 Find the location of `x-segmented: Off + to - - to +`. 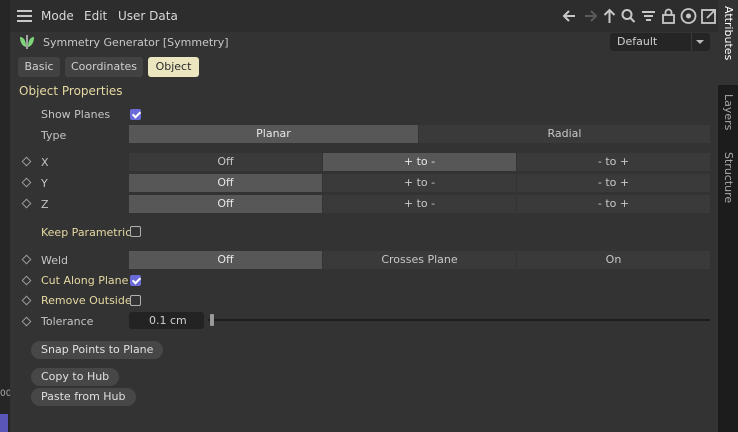

x-segmented: Off + to - - to + is located at coordinates (419, 162).